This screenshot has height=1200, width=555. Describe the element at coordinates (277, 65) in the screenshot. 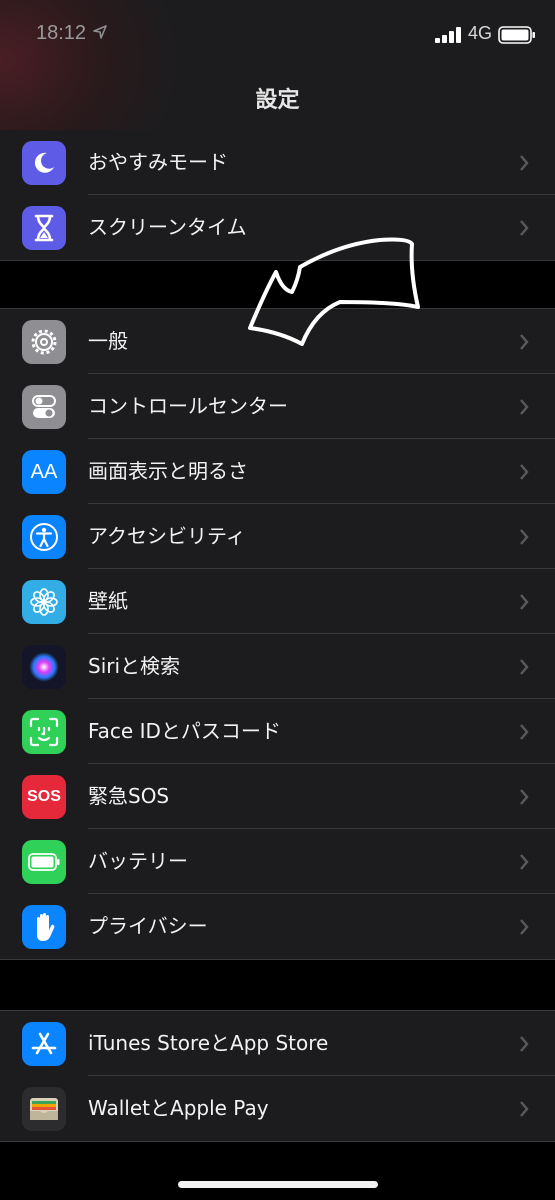

I see `status-bar: 18:12 4G 設定` at that location.